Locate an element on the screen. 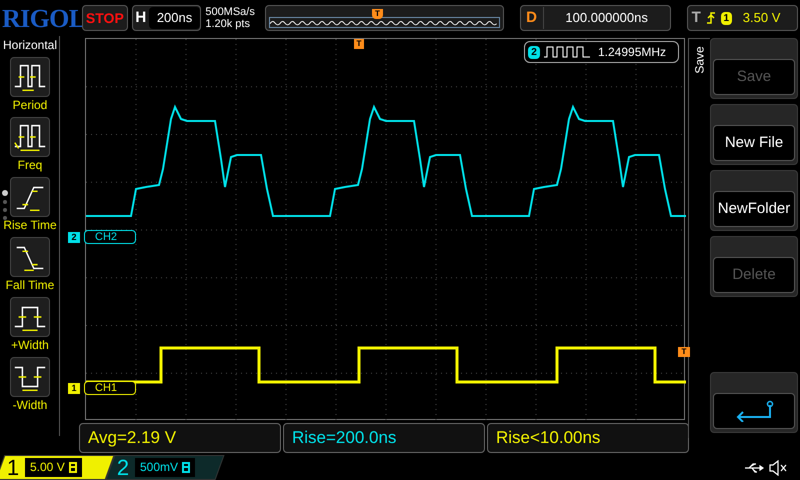 The height and width of the screenshot is (480, 800). timebase-key: H is located at coordinates (140, 18).